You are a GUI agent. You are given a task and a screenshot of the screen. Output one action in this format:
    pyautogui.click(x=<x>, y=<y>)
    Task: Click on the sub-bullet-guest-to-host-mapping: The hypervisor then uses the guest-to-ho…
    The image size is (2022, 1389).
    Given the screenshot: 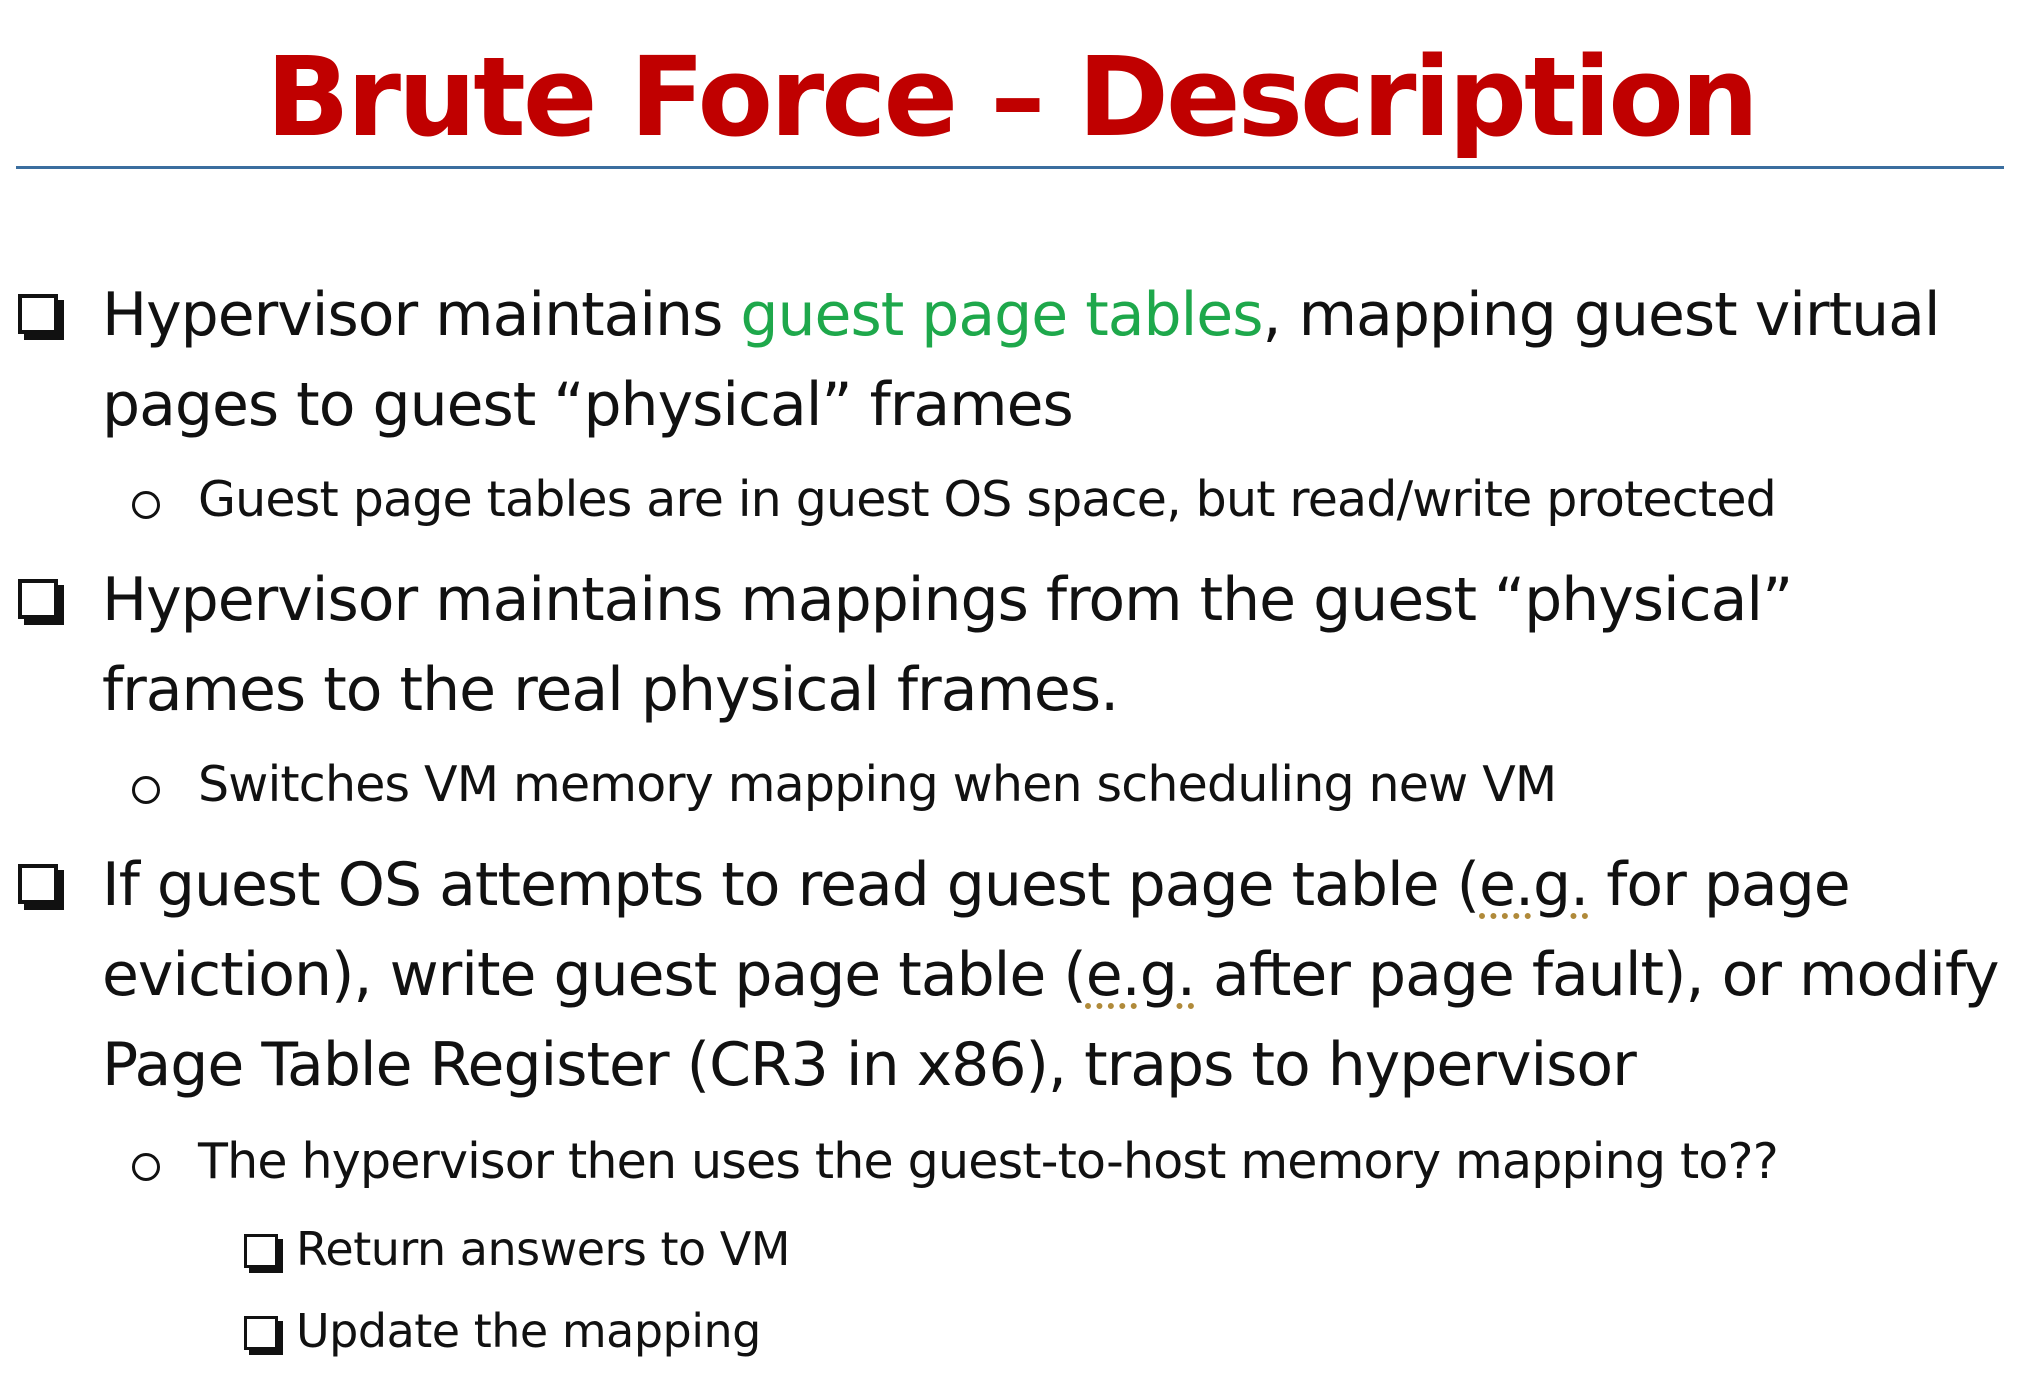 What is the action you would take?
    pyautogui.click(x=1072, y=1162)
    